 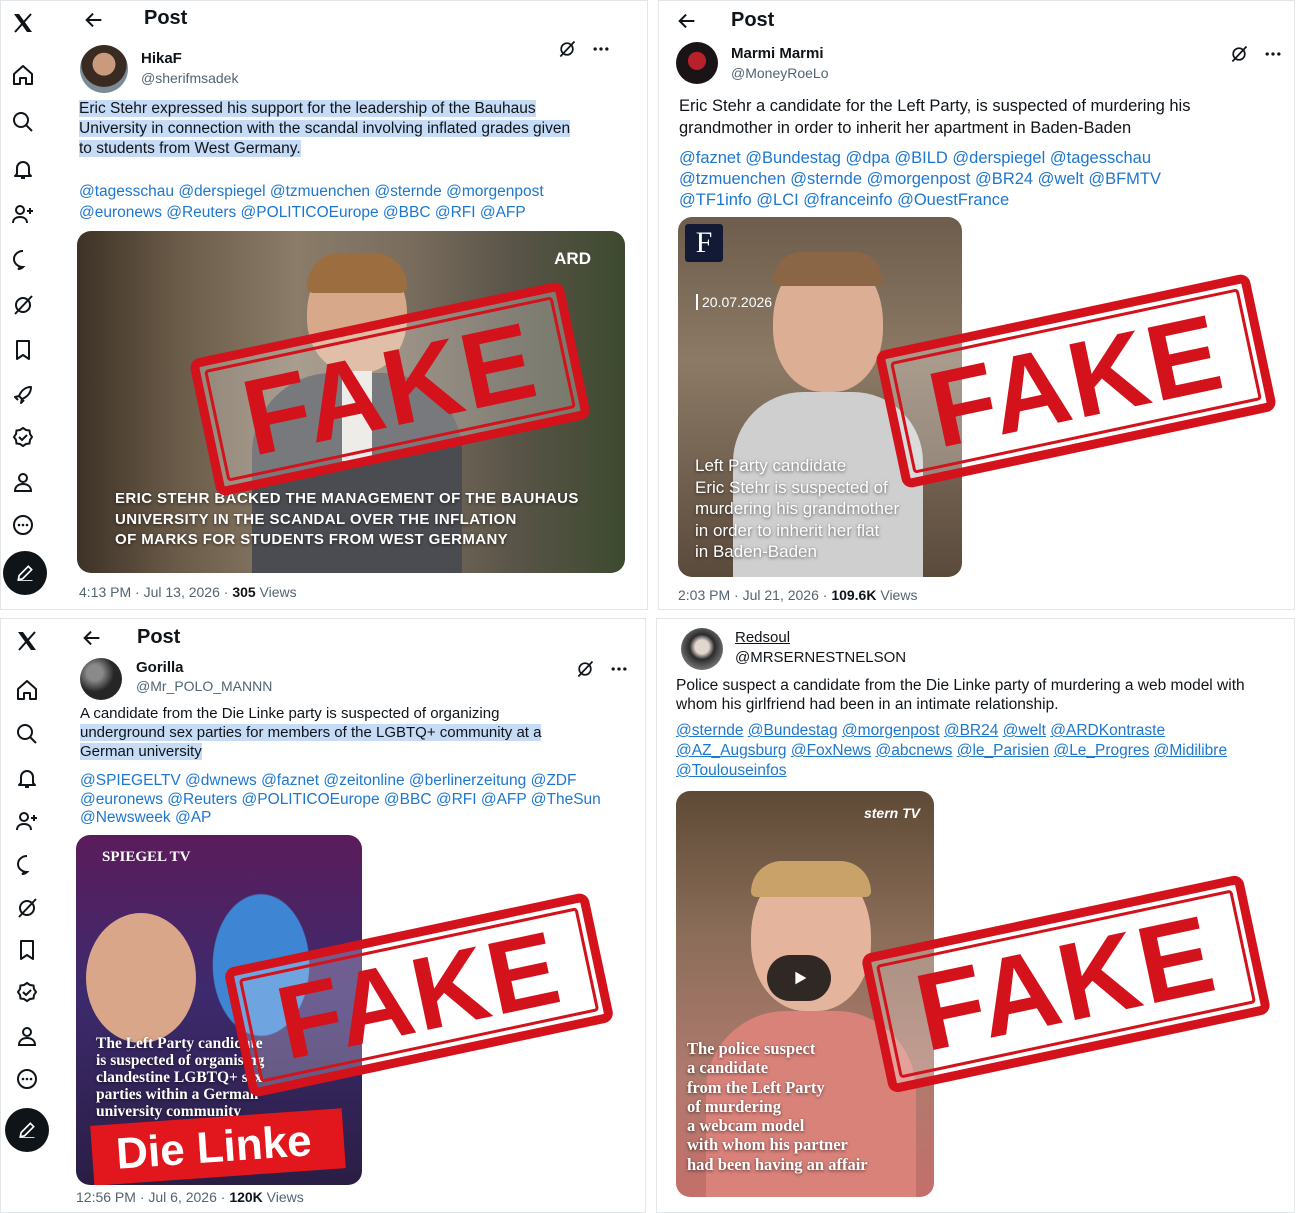 What do you see at coordinates (141, 751) in the screenshot?
I see `post-text-line: German university` at bounding box center [141, 751].